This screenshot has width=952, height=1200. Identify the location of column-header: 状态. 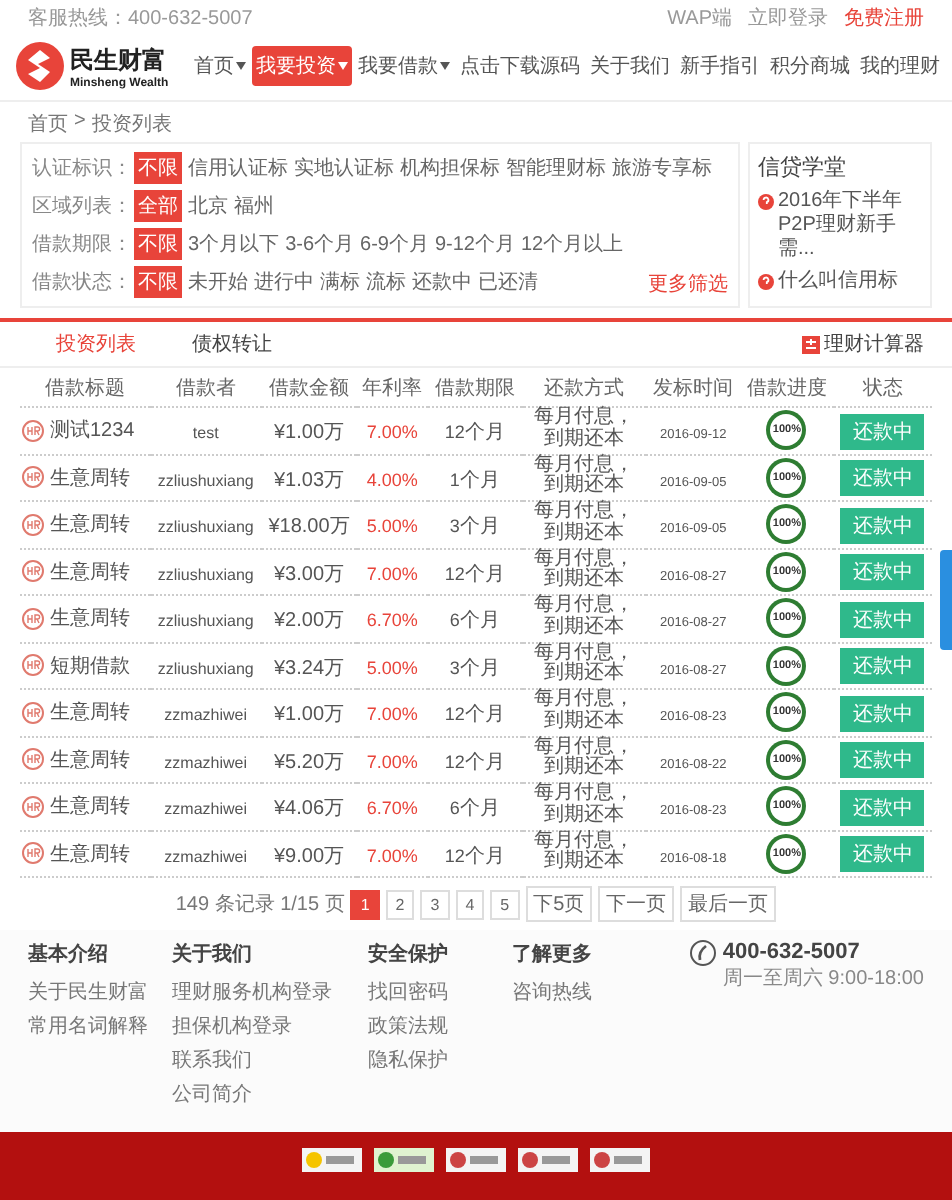
(882, 388).